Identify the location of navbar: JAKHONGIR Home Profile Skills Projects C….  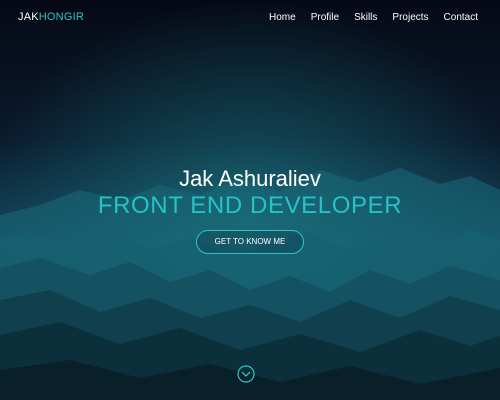
(250, 17).